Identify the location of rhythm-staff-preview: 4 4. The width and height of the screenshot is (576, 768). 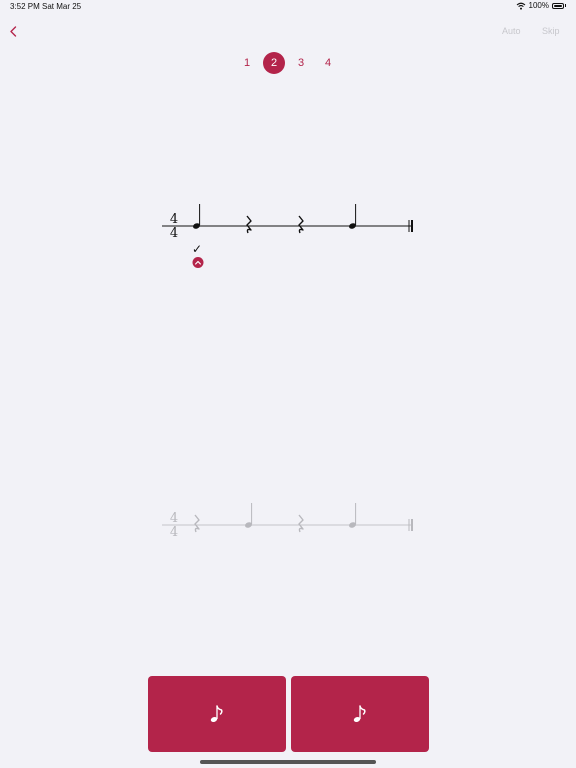
(287, 521).